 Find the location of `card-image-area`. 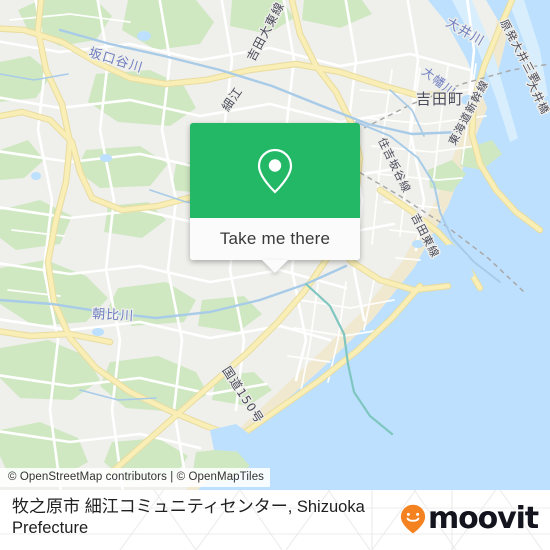

card-image-area is located at coordinates (275, 170).